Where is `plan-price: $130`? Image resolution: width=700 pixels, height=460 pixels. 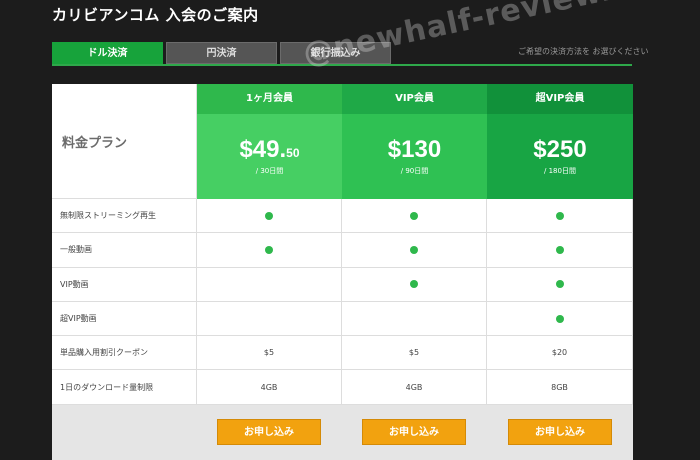
plan-price: $130 is located at coordinates (414, 149).